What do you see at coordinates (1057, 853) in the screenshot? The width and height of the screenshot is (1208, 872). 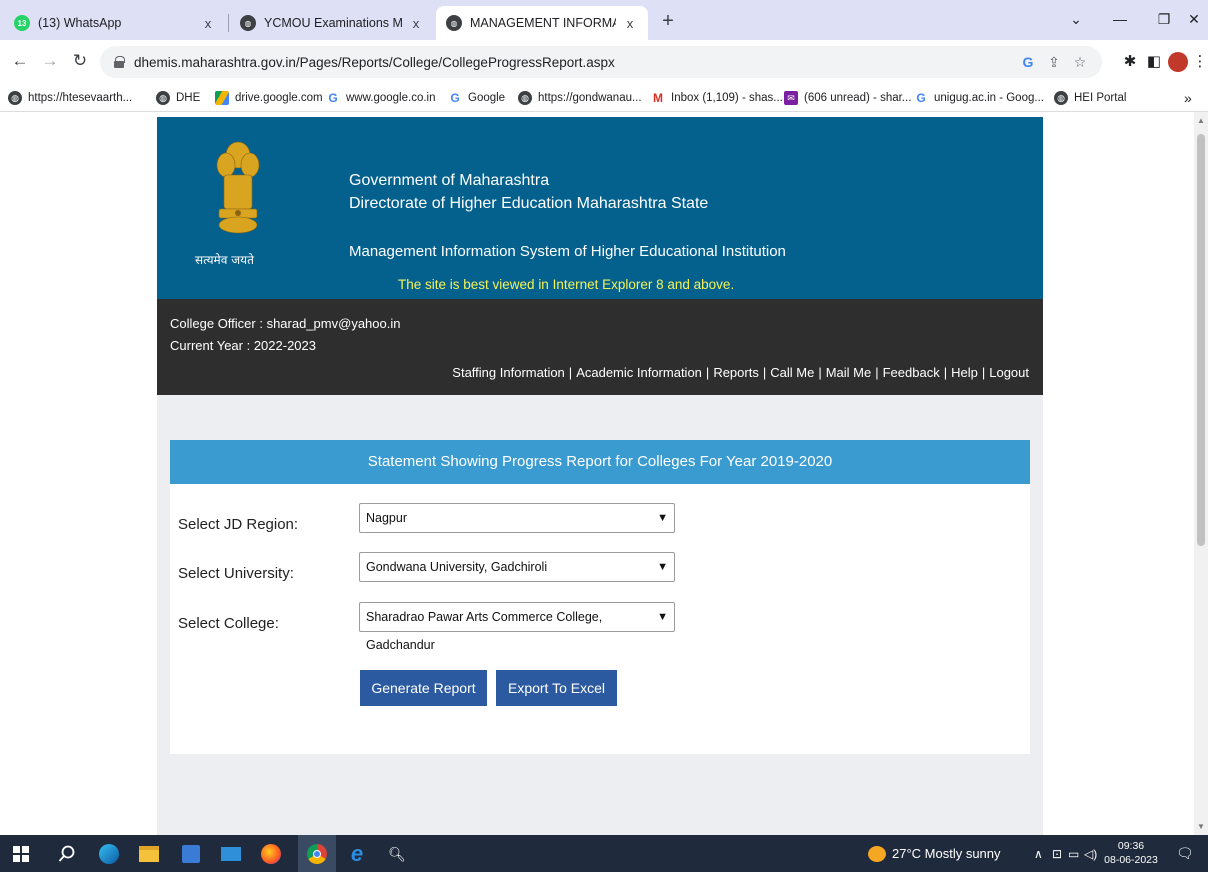 I see `meet-now-icon: ⊡` at bounding box center [1057, 853].